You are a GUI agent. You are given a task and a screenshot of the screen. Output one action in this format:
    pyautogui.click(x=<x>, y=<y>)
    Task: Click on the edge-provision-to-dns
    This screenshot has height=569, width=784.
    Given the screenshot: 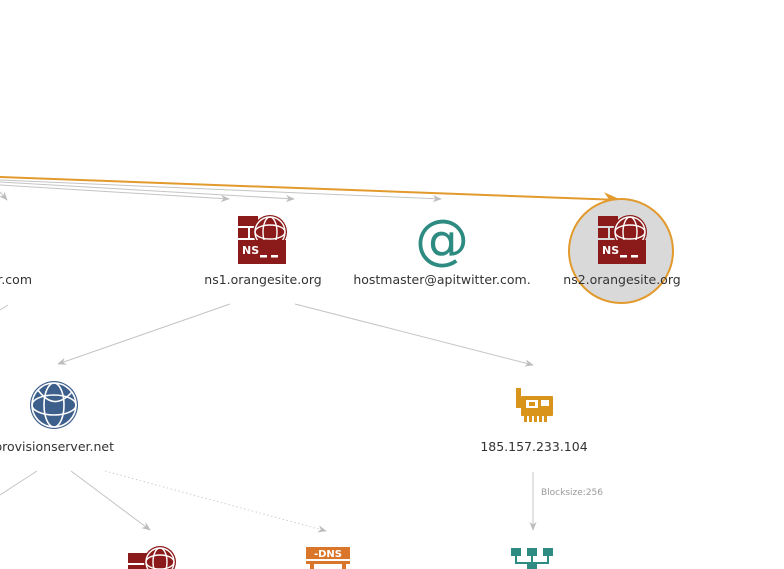 What is the action you would take?
    pyautogui.click(x=215, y=501)
    